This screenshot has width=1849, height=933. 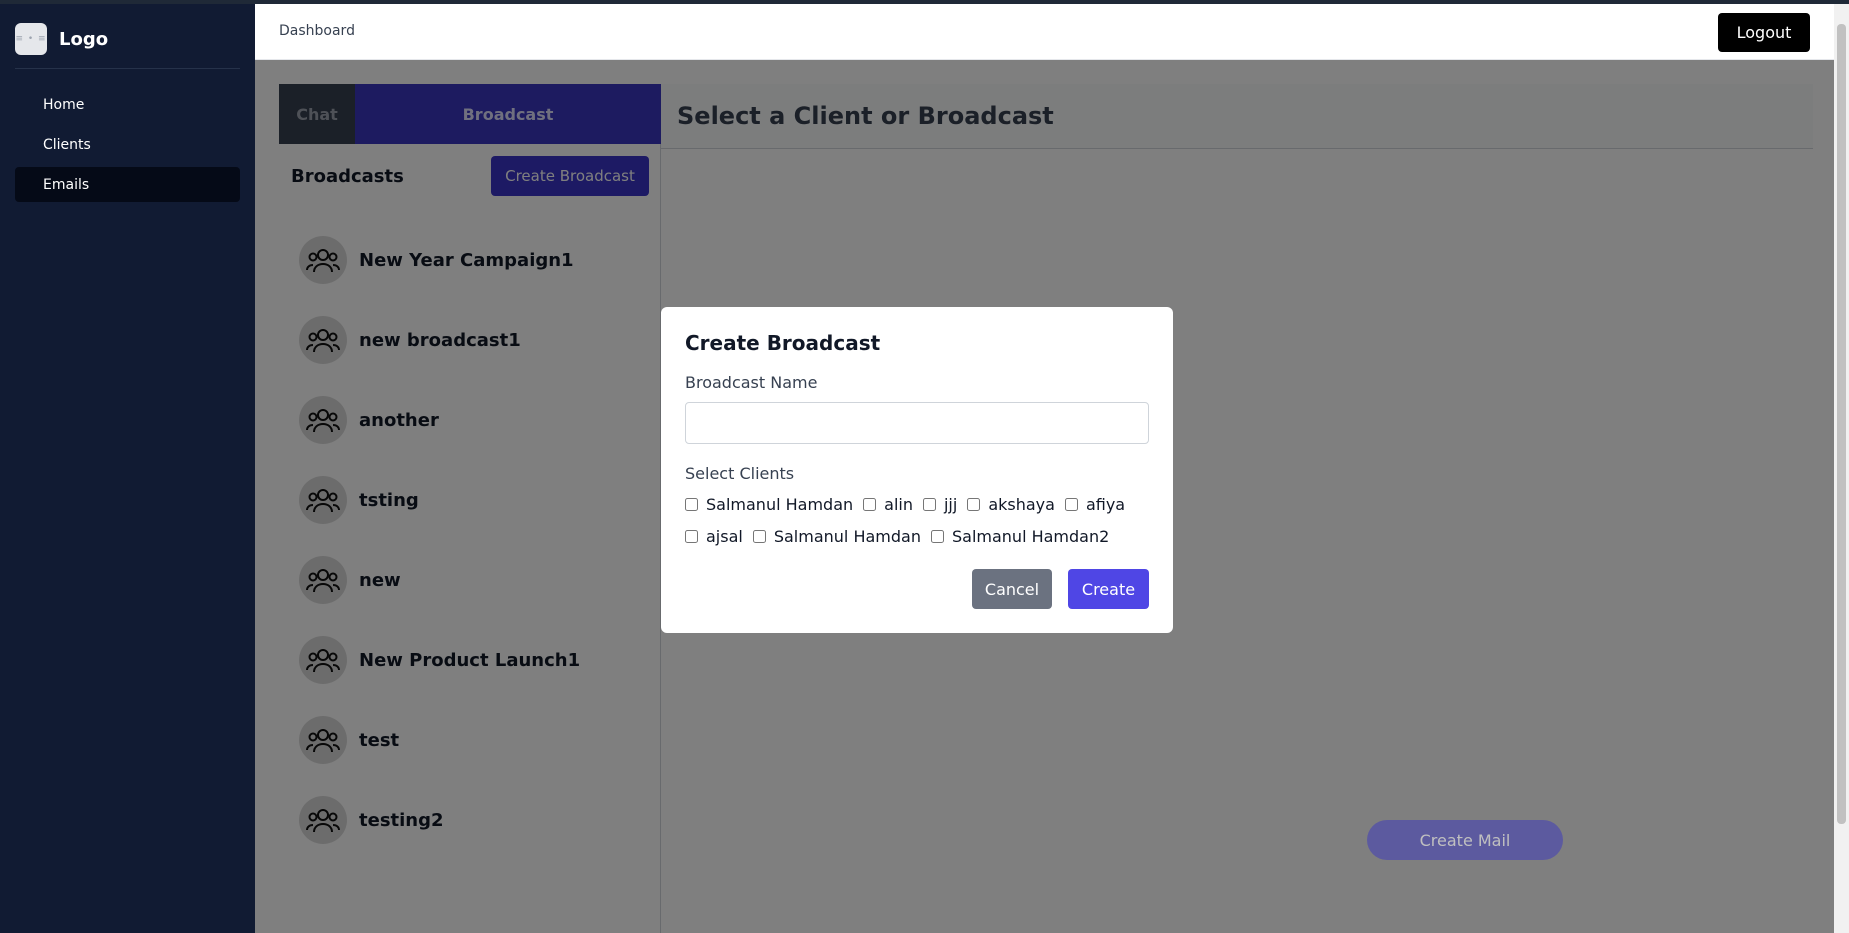 What do you see at coordinates (950, 504) in the screenshot?
I see `client-name: jjj` at bounding box center [950, 504].